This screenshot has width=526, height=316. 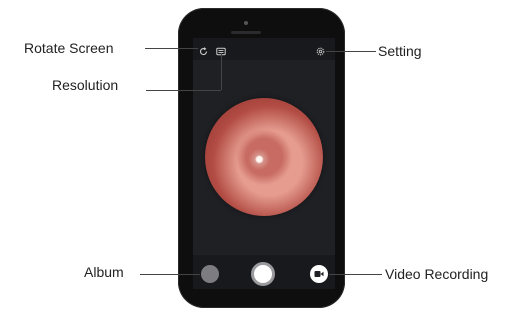 What do you see at coordinates (104, 272) in the screenshot?
I see `album-label: Album` at bounding box center [104, 272].